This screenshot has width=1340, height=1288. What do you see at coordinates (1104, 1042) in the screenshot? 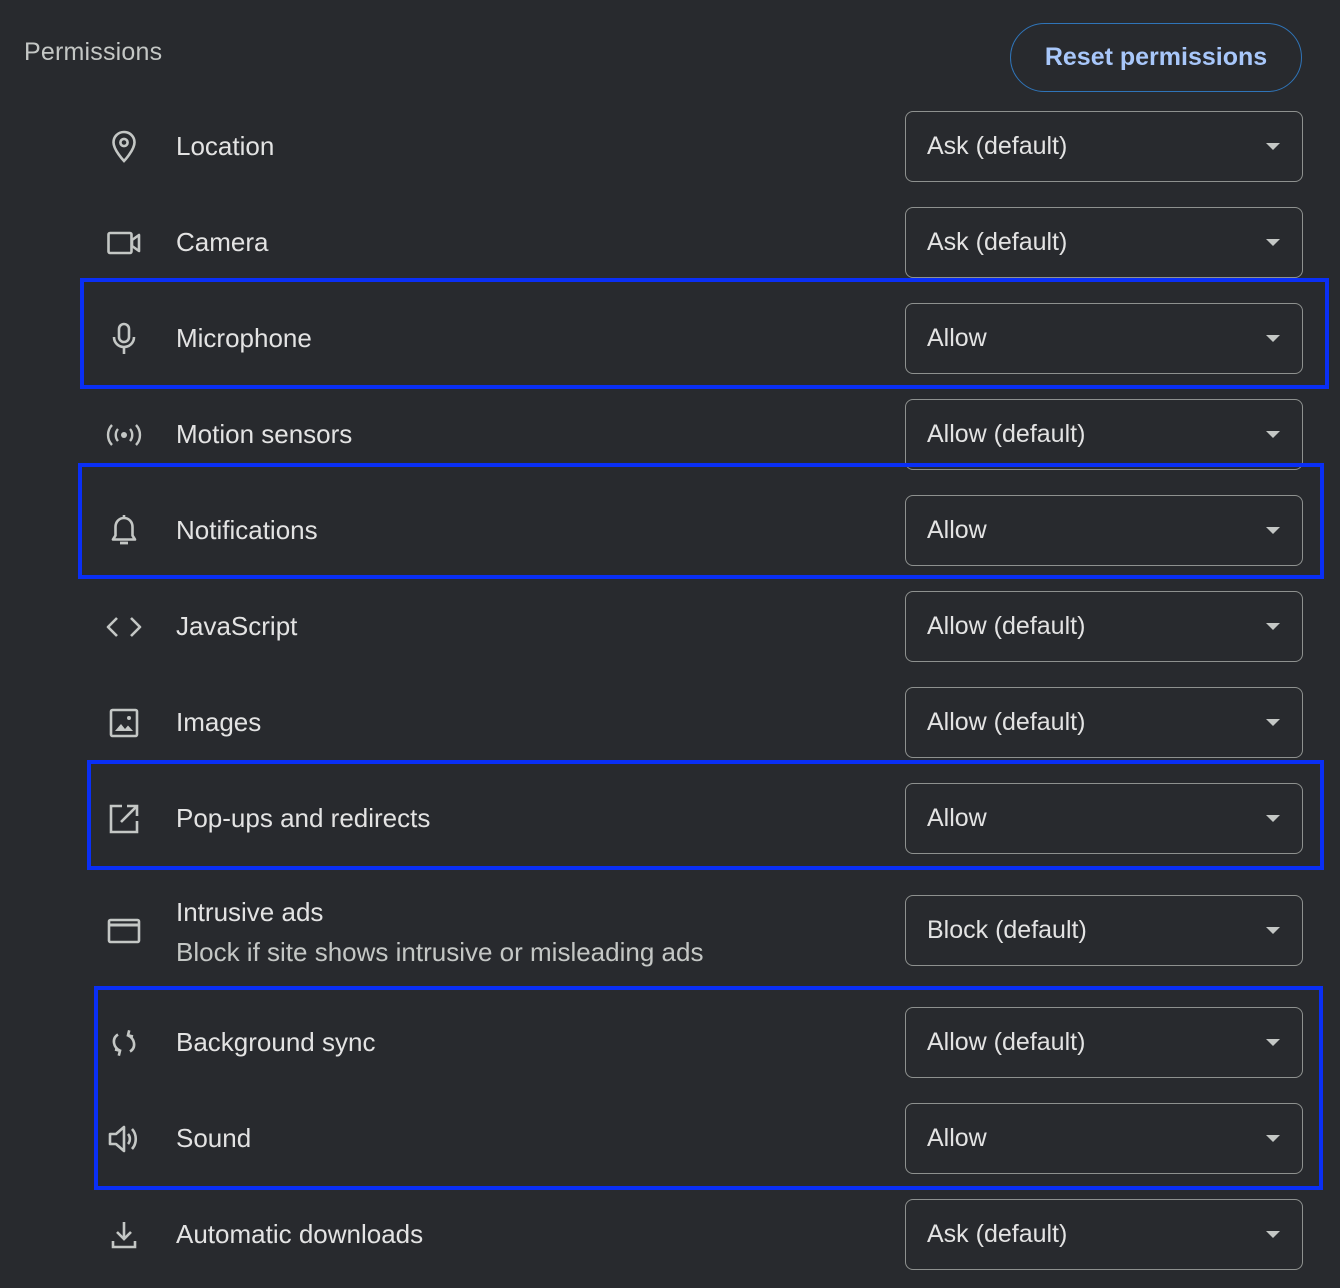
I see `background-sync-select: Allow (default)` at bounding box center [1104, 1042].